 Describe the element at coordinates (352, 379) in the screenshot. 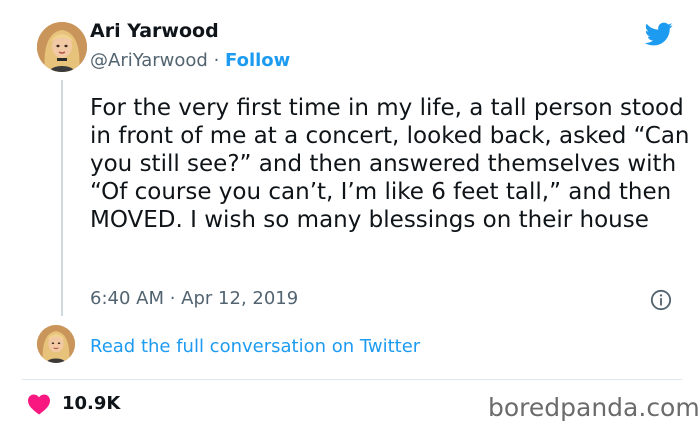

I see `divider` at that location.